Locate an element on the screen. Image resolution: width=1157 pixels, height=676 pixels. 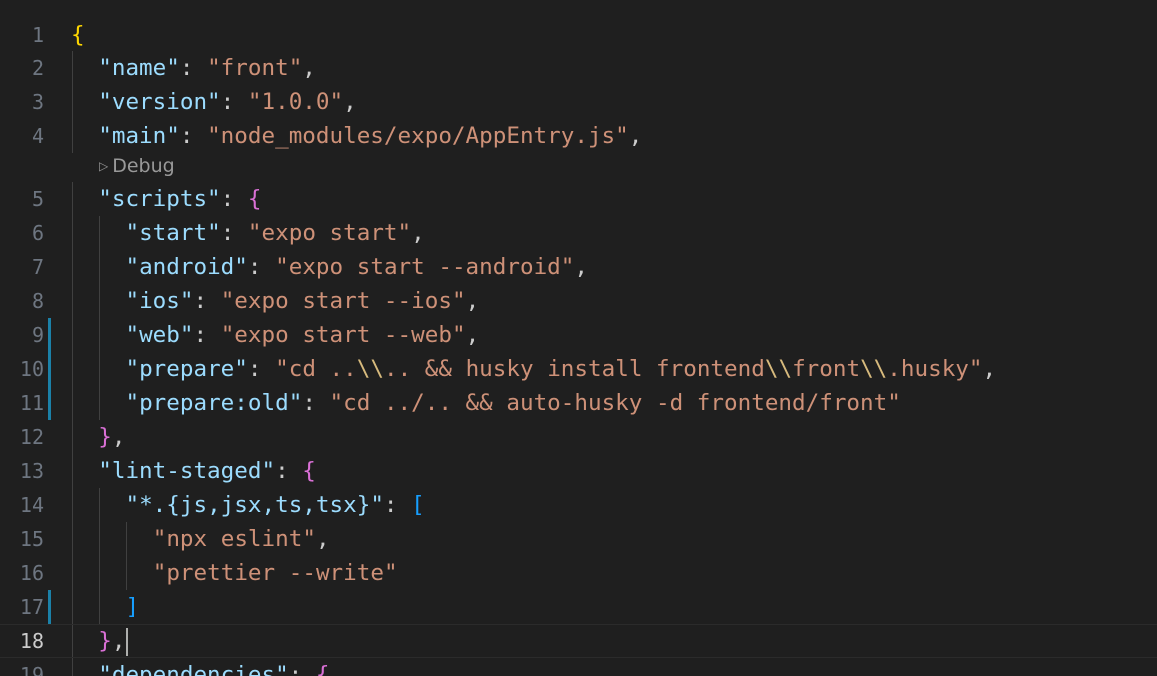
code-line: 15 "npx eslint", is located at coordinates (578, 539).